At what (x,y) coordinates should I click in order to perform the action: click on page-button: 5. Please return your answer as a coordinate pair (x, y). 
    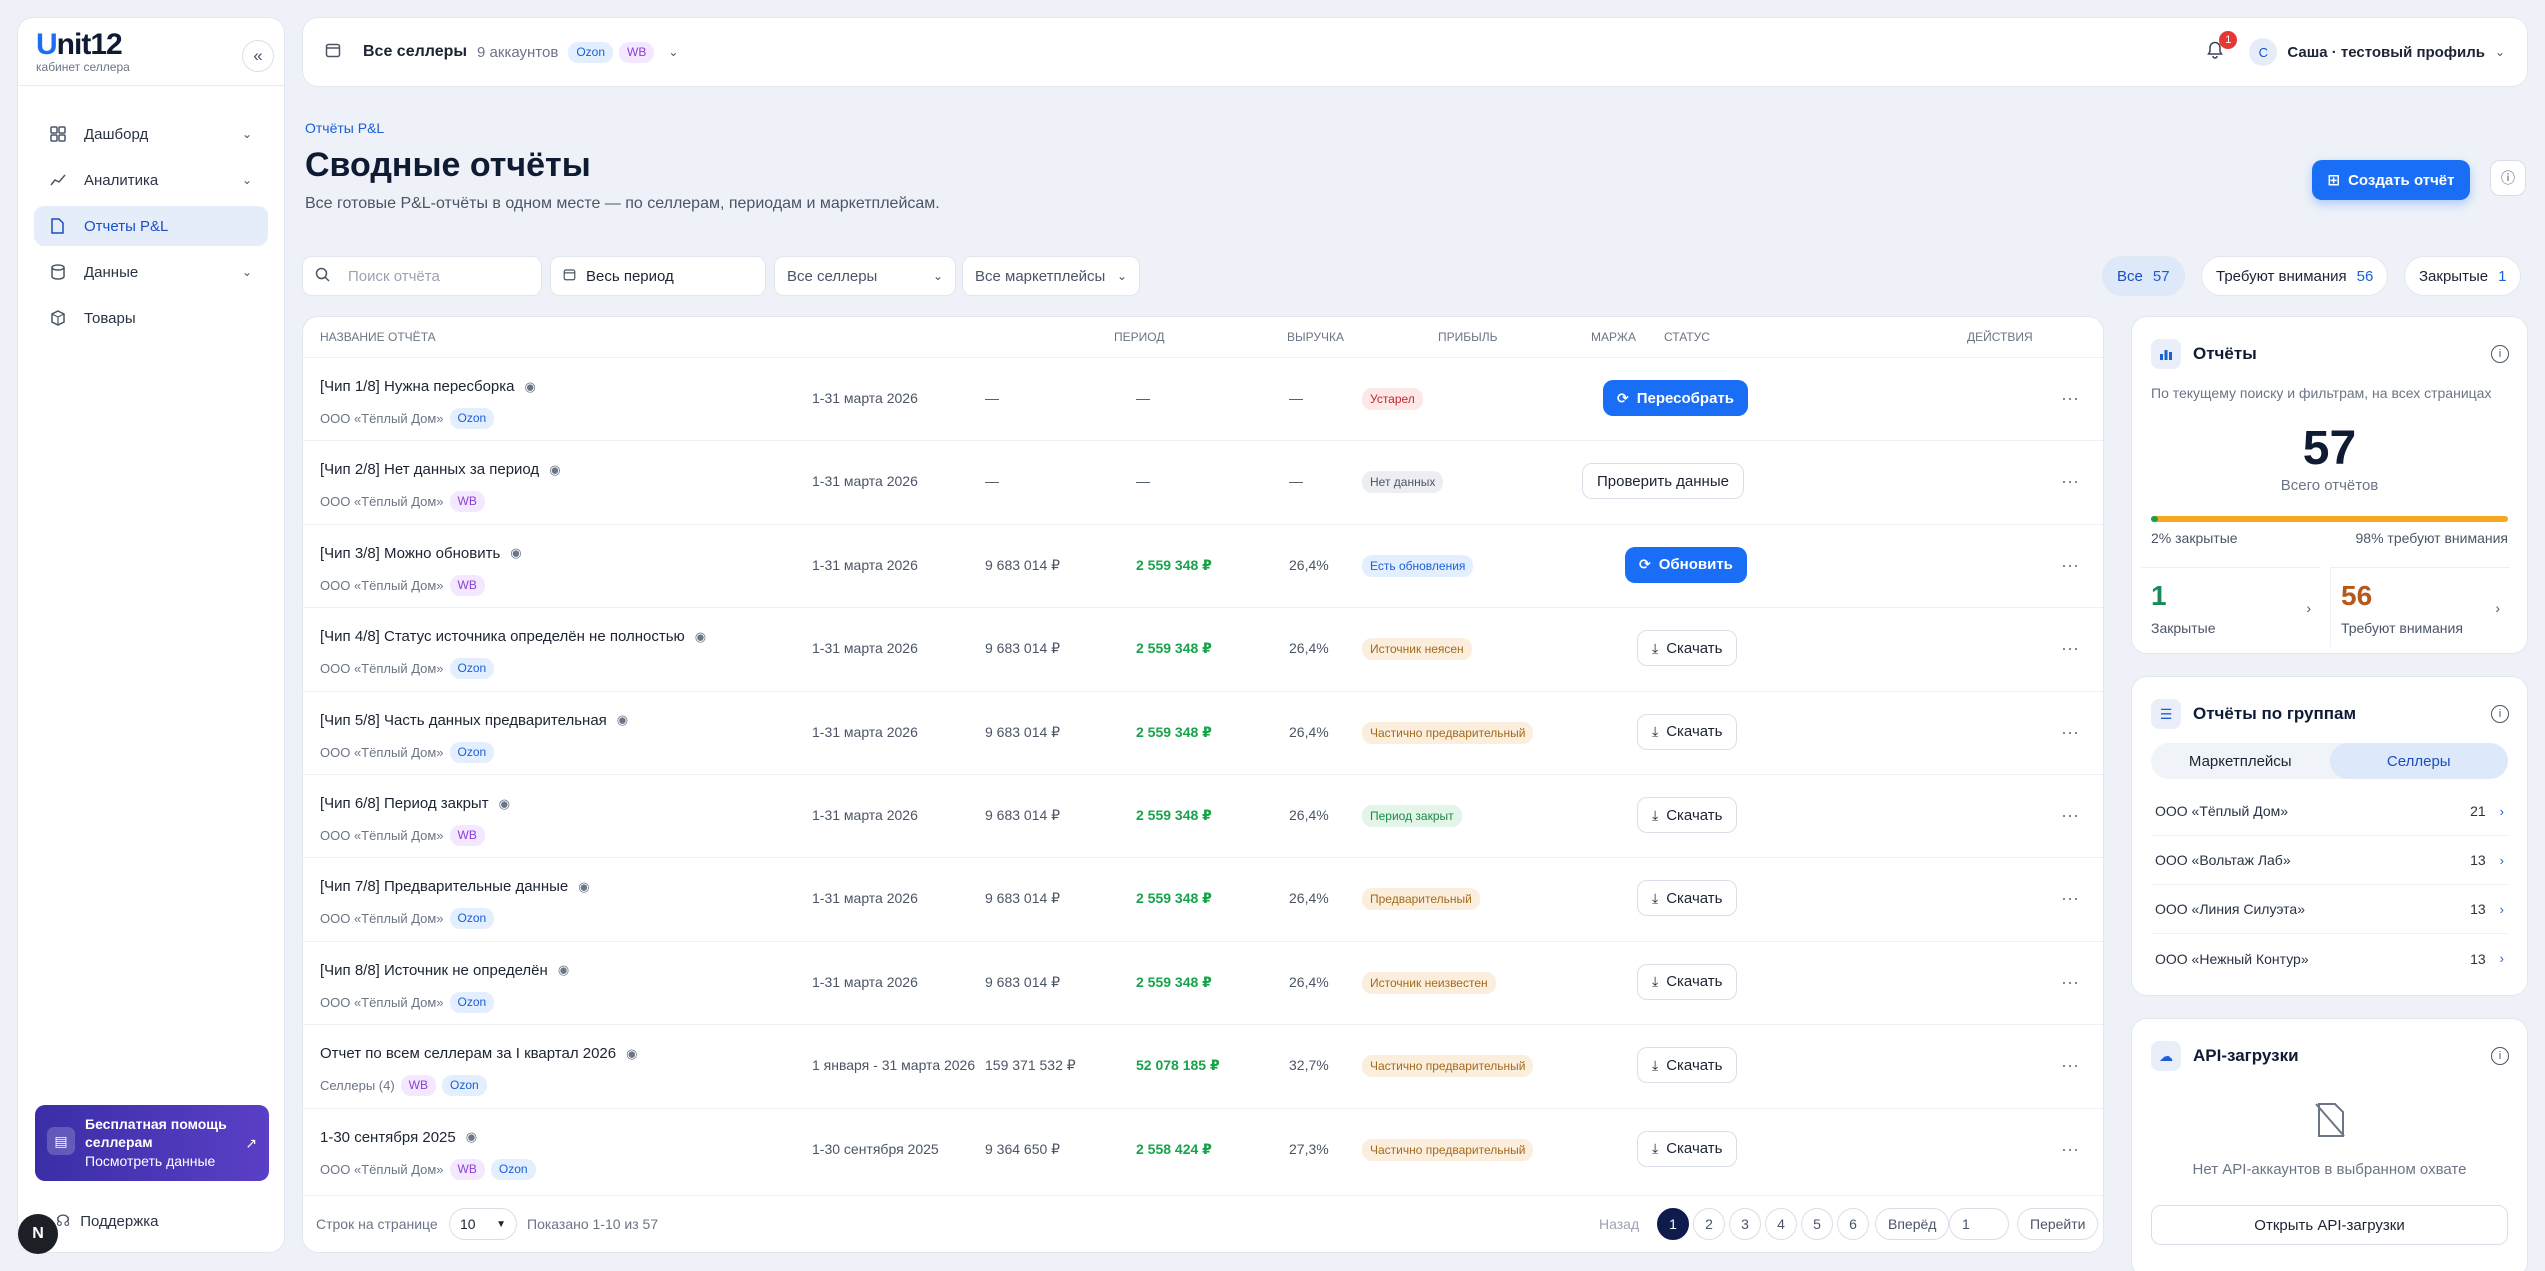
    Looking at the image, I should click on (1817, 1224).